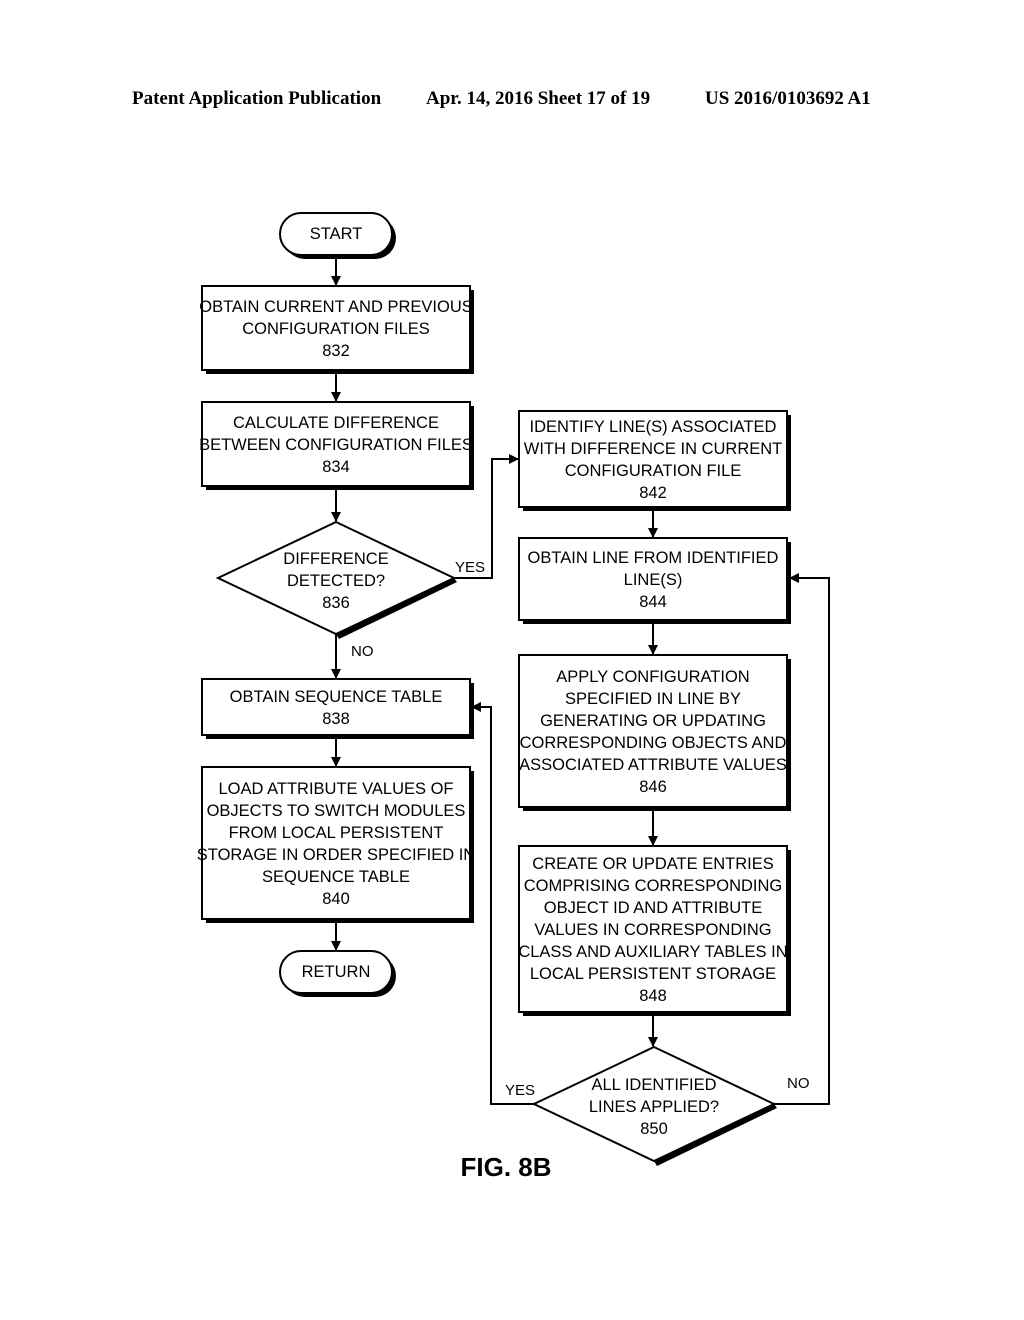 This screenshot has width=1024, height=1320. What do you see at coordinates (336, 855) in the screenshot?
I see `step-text: STORAGE IN ORDER SPECIFIED IN` at bounding box center [336, 855].